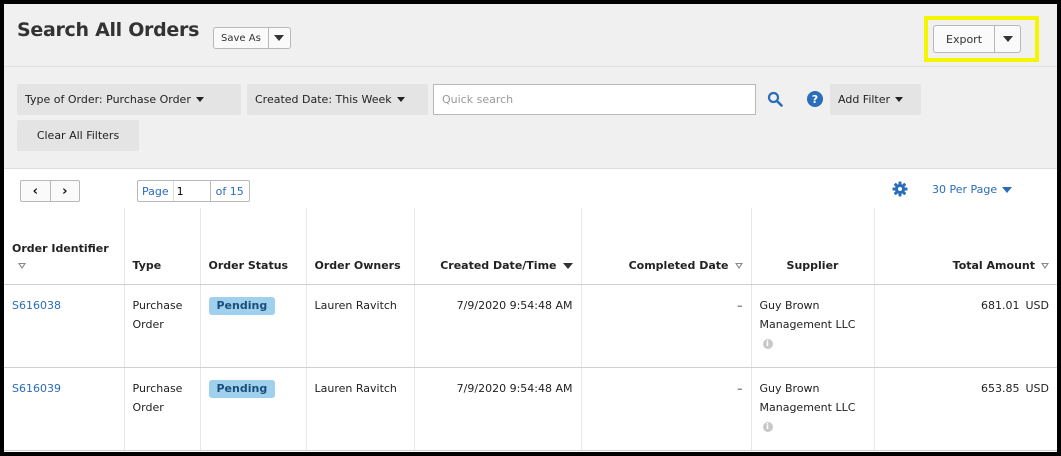 The width and height of the screenshot is (1061, 456). What do you see at coordinates (498, 246) in the screenshot?
I see `column-header-created: Created Date/Time` at bounding box center [498, 246].